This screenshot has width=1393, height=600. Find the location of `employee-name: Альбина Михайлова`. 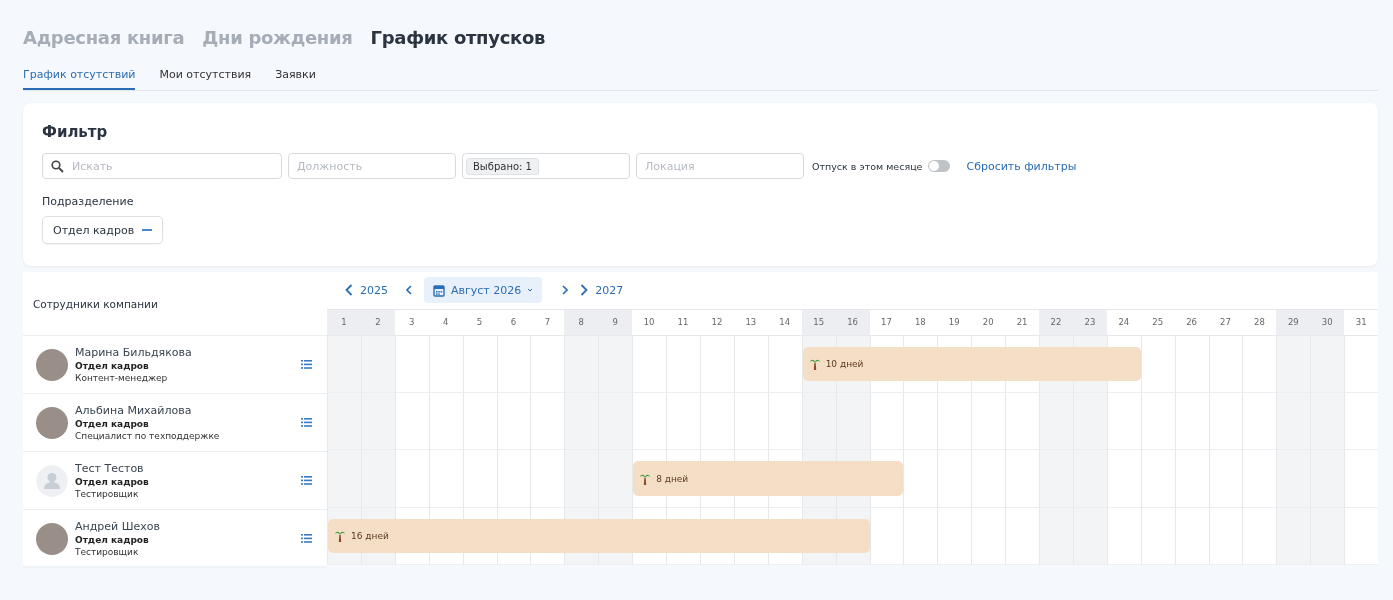

employee-name: Альбина Михайлова is located at coordinates (134, 410).